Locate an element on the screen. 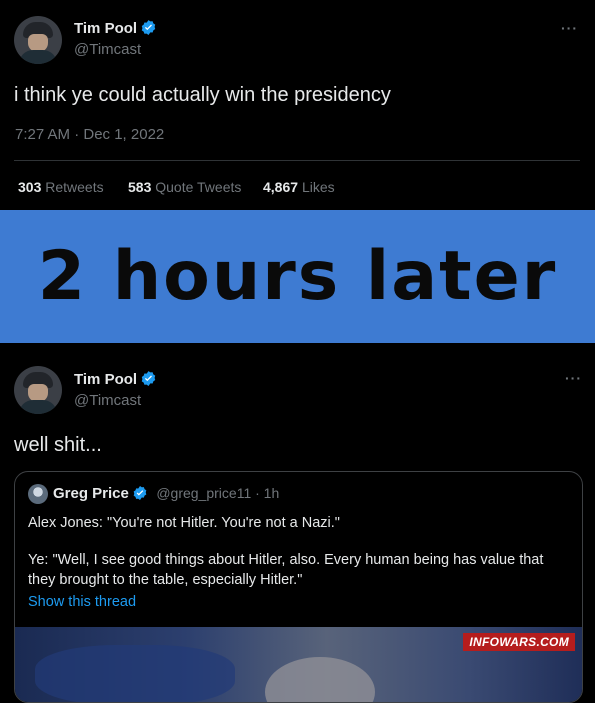 The height and width of the screenshot is (703, 595). stat-likes: 4,867 Likes is located at coordinates (299, 187).